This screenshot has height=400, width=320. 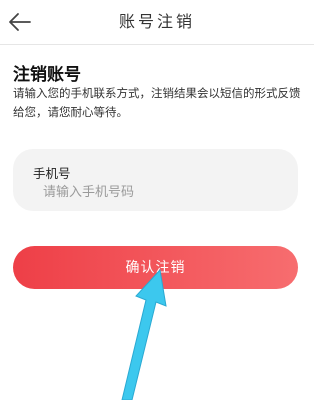 I want to click on annotation-arrow-icon, so click(x=144, y=334).